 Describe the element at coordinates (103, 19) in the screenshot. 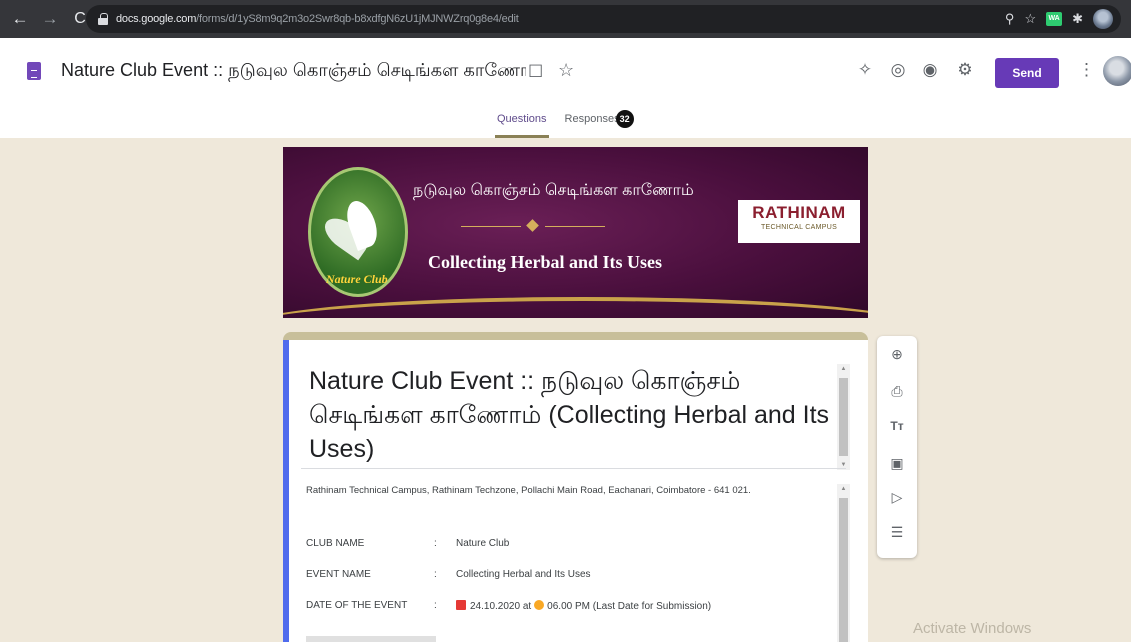

I see `lock-icon` at that location.